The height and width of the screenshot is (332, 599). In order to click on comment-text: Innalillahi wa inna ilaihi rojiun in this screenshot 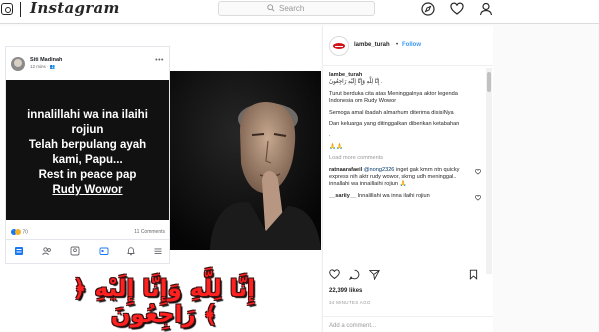, I will do `click(393, 195)`.